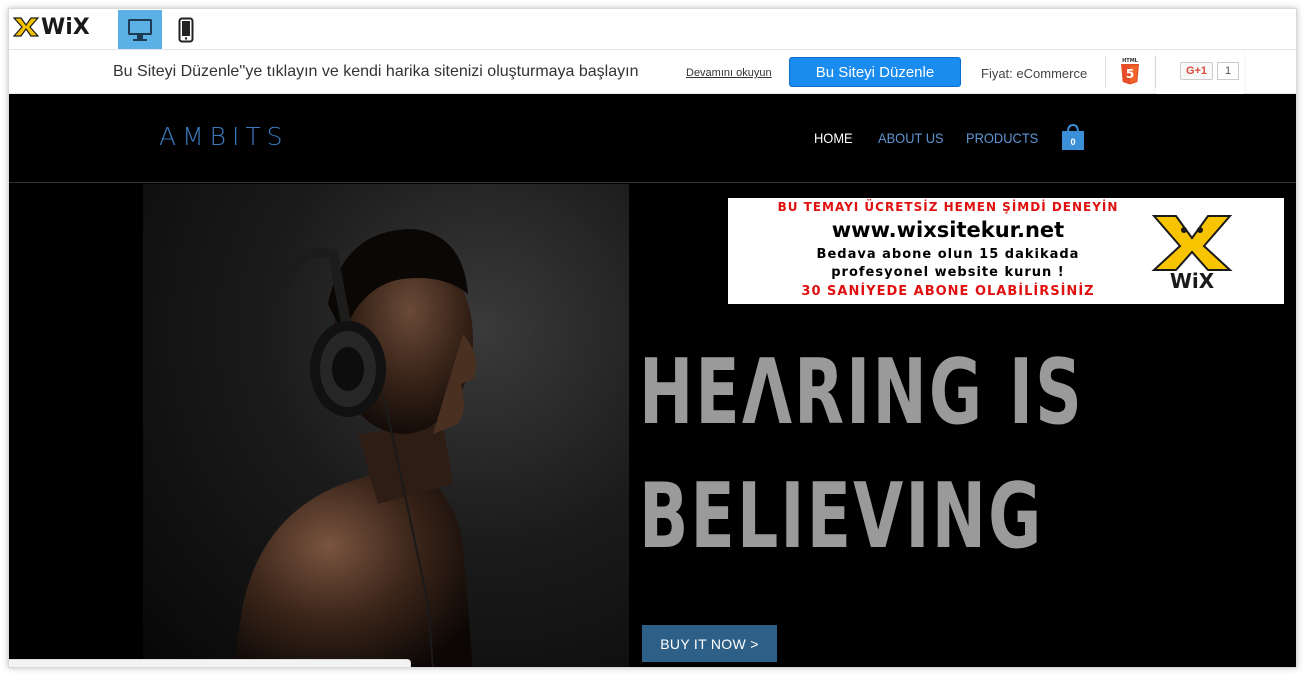 Image resolution: width=1305 pixels, height=676 pixels. What do you see at coordinates (948, 207) in the screenshot?
I see `ad-headline: BU TEMAYI ÜCRETSİZ HEMEN ŞİMDİ DENEYİN` at bounding box center [948, 207].